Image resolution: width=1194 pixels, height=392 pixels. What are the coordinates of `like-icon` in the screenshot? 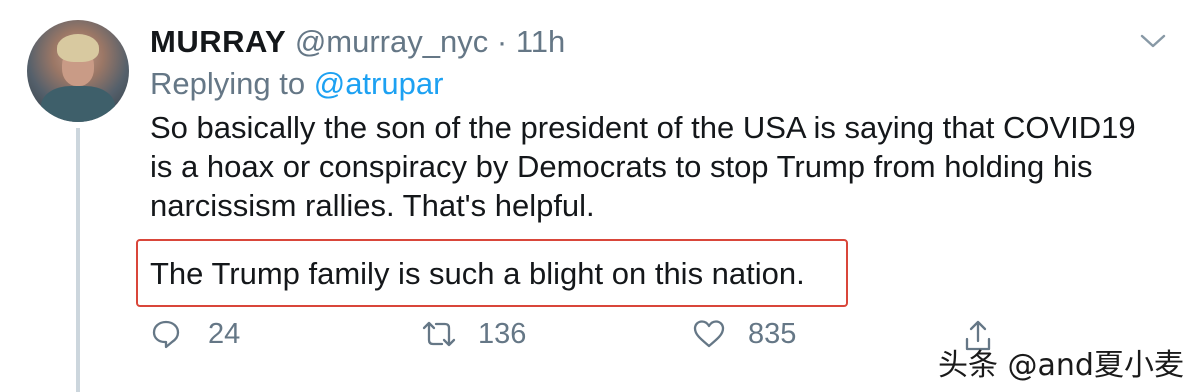 It's located at (709, 334).